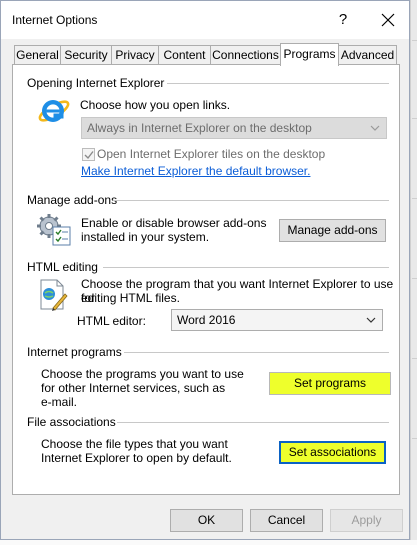 The width and height of the screenshot is (417, 545). What do you see at coordinates (251, 200) in the screenshot?
I see `addons-separator` at bounding box center [251, 200].